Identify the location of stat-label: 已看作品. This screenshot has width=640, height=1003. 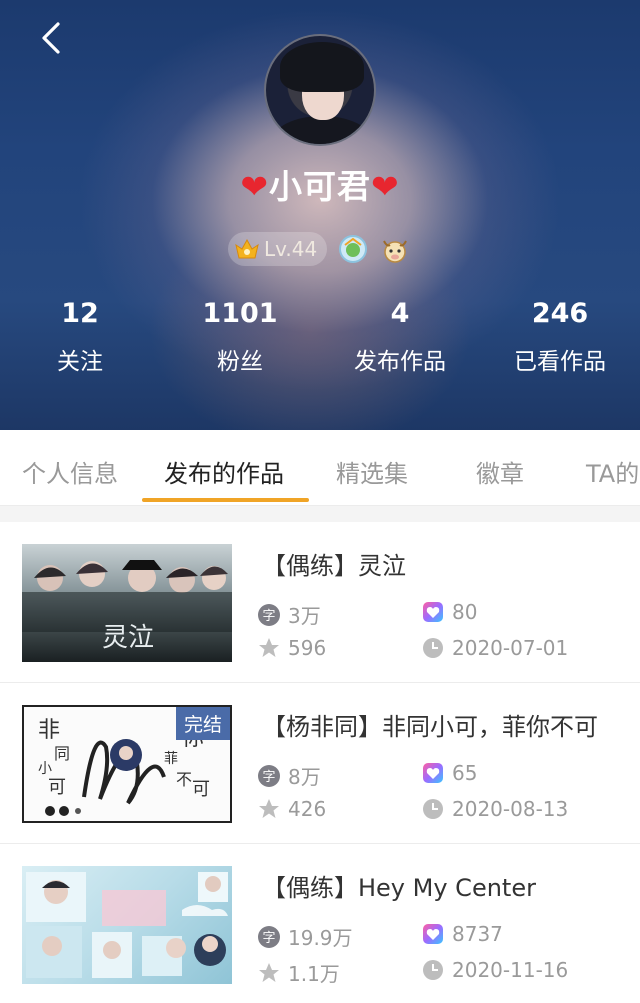
(560, 362).